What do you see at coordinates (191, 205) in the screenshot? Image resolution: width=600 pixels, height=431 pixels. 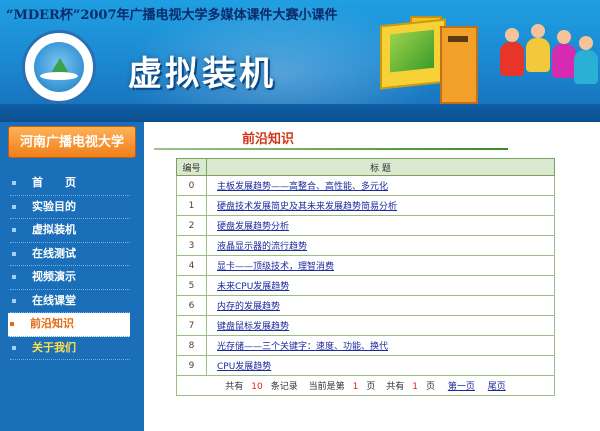 I see `row-number: 1` at bounding box center [191, 205].